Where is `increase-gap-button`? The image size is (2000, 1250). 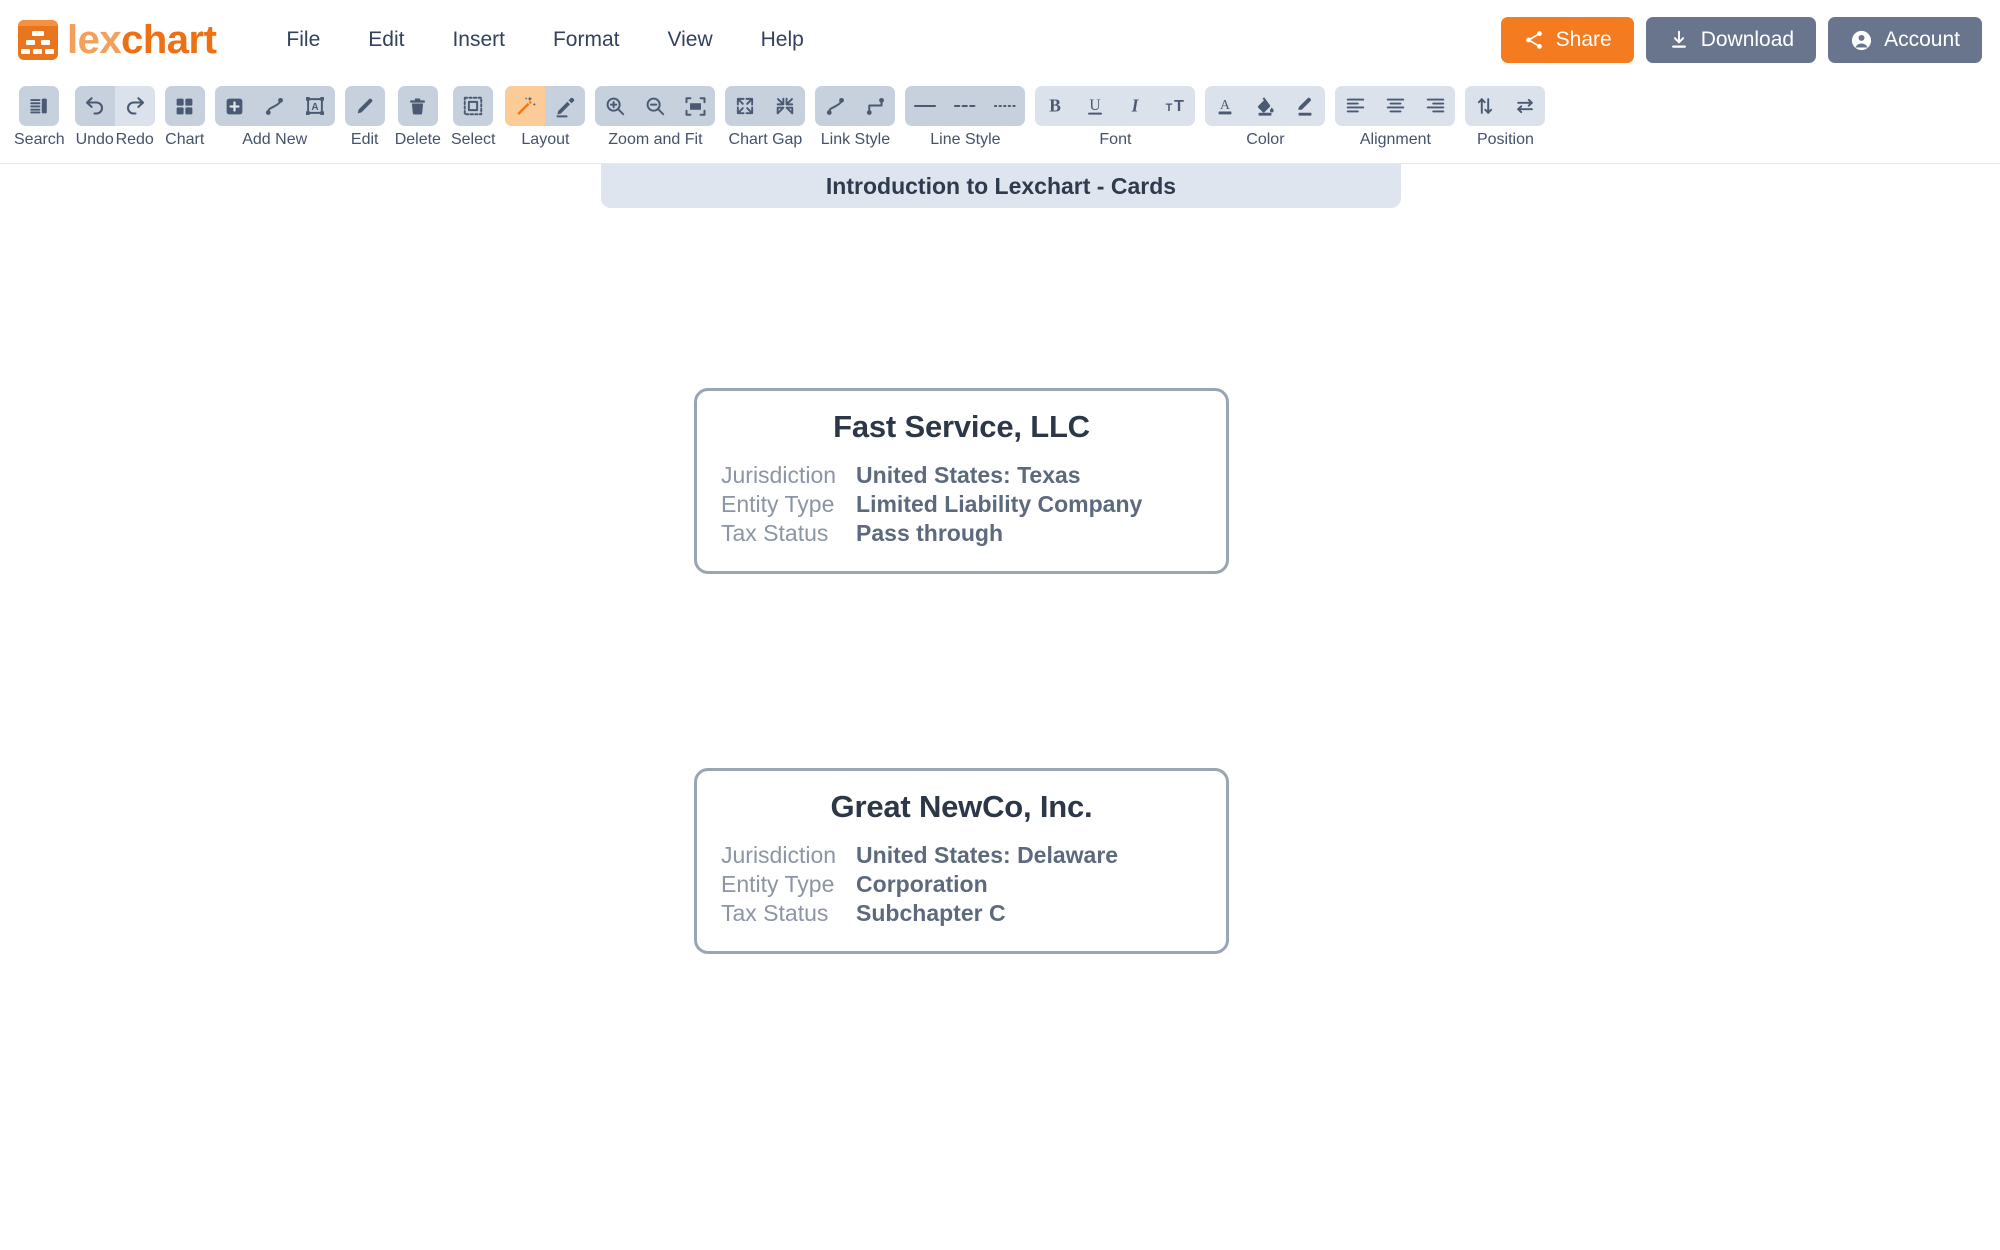 increase-gap-button is located at coordinates (745, 106).